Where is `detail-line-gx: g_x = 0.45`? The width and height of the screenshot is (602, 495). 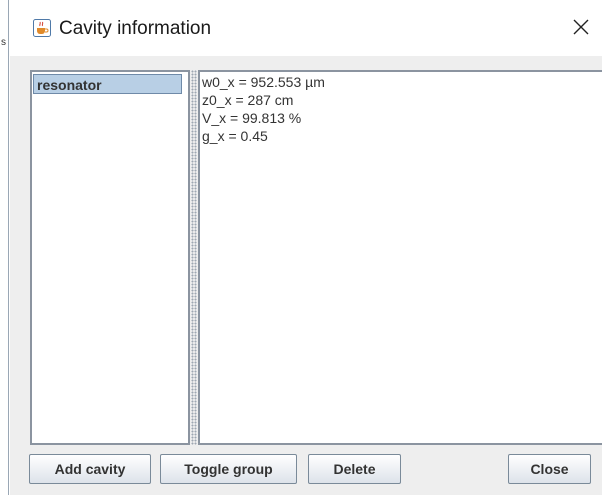
detail-line-gx: g_x = 0.45 is located at coordinates (235, 136).